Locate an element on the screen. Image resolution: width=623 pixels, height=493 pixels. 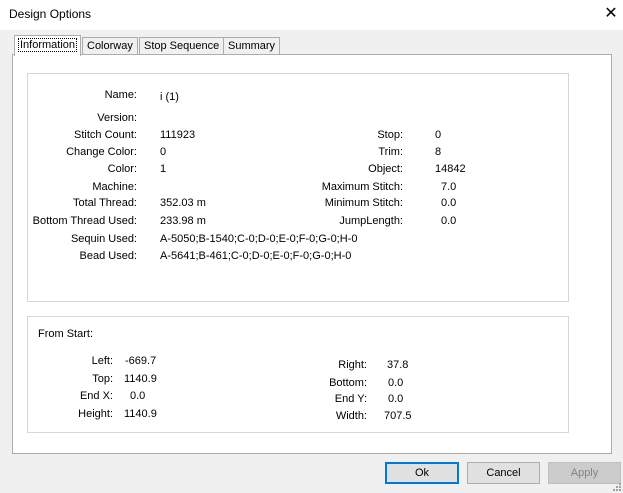
tab-summary: Summary is located at coordinates (252, 45).